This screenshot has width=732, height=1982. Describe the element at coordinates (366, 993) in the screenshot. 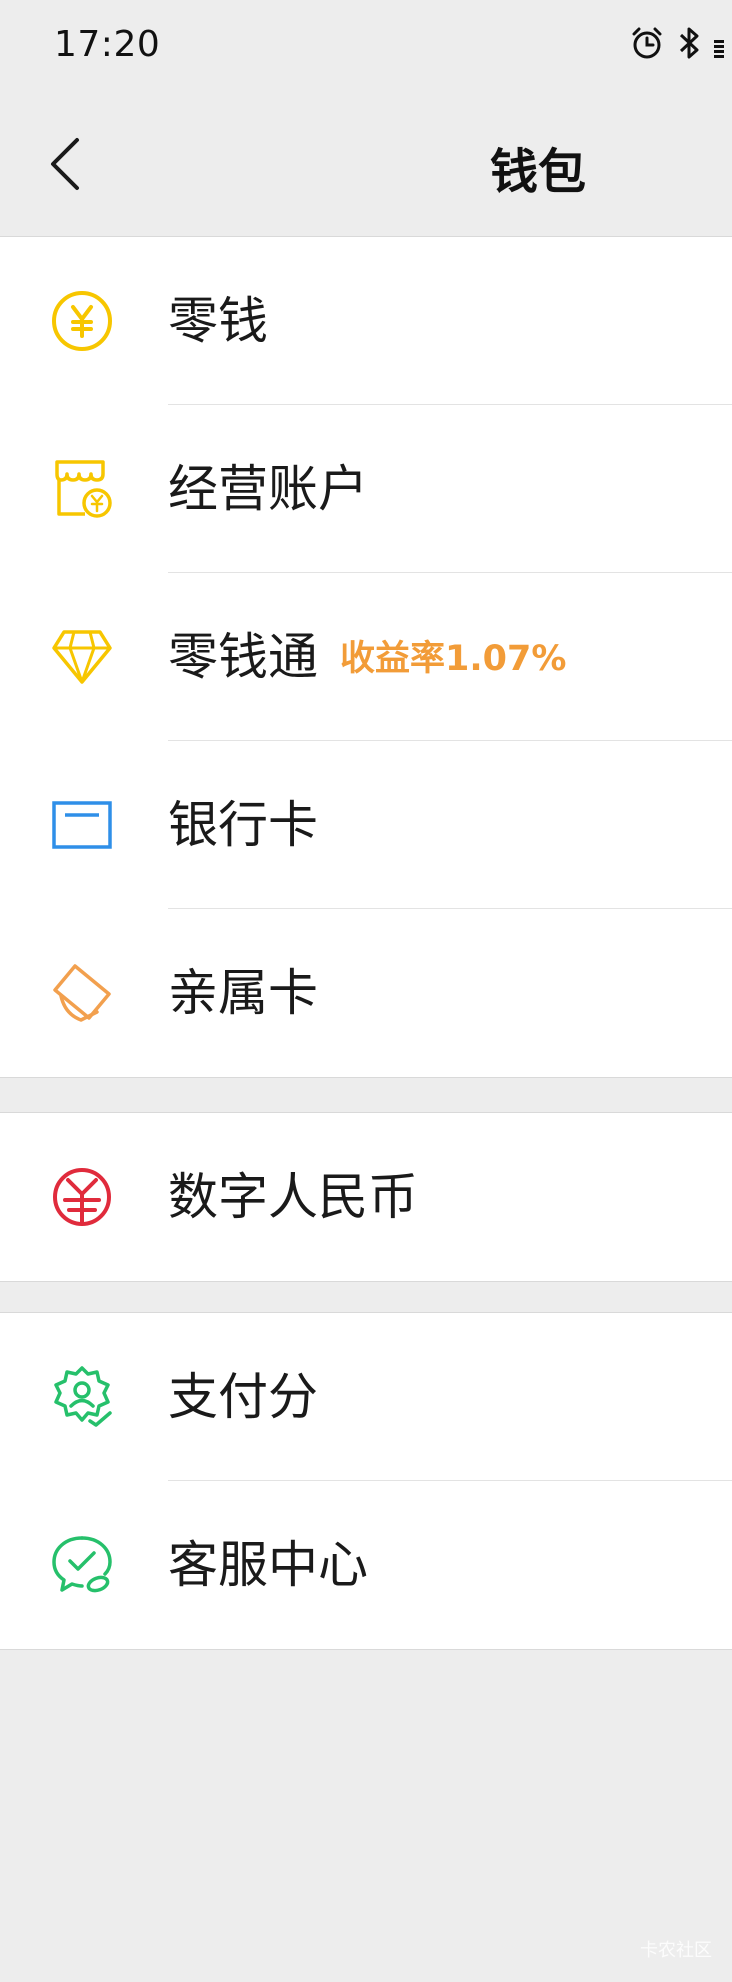

I see `list-item-family-card: 亲属卡` at that location.